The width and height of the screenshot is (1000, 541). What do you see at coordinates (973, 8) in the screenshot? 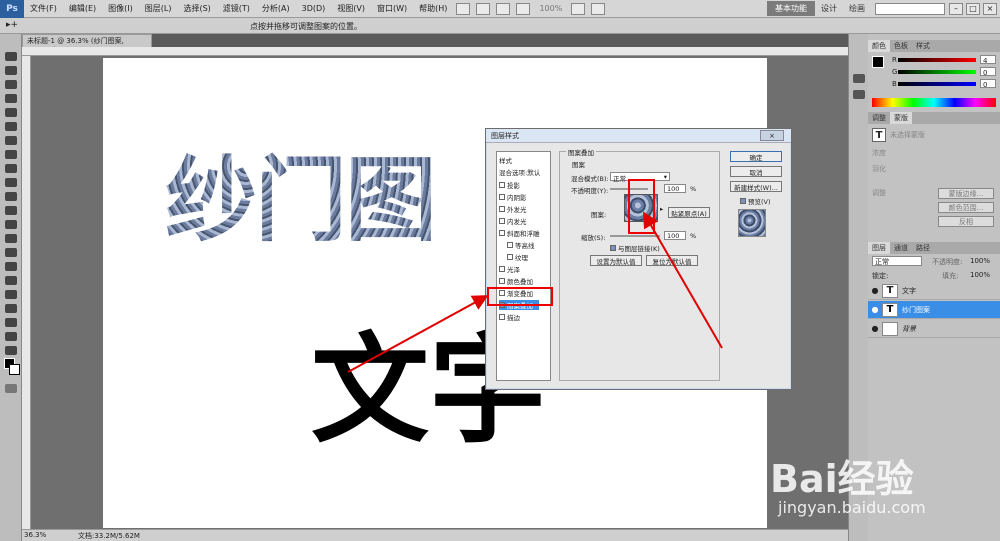
I see `maximize-button: □` at bounding box center [973, 8].